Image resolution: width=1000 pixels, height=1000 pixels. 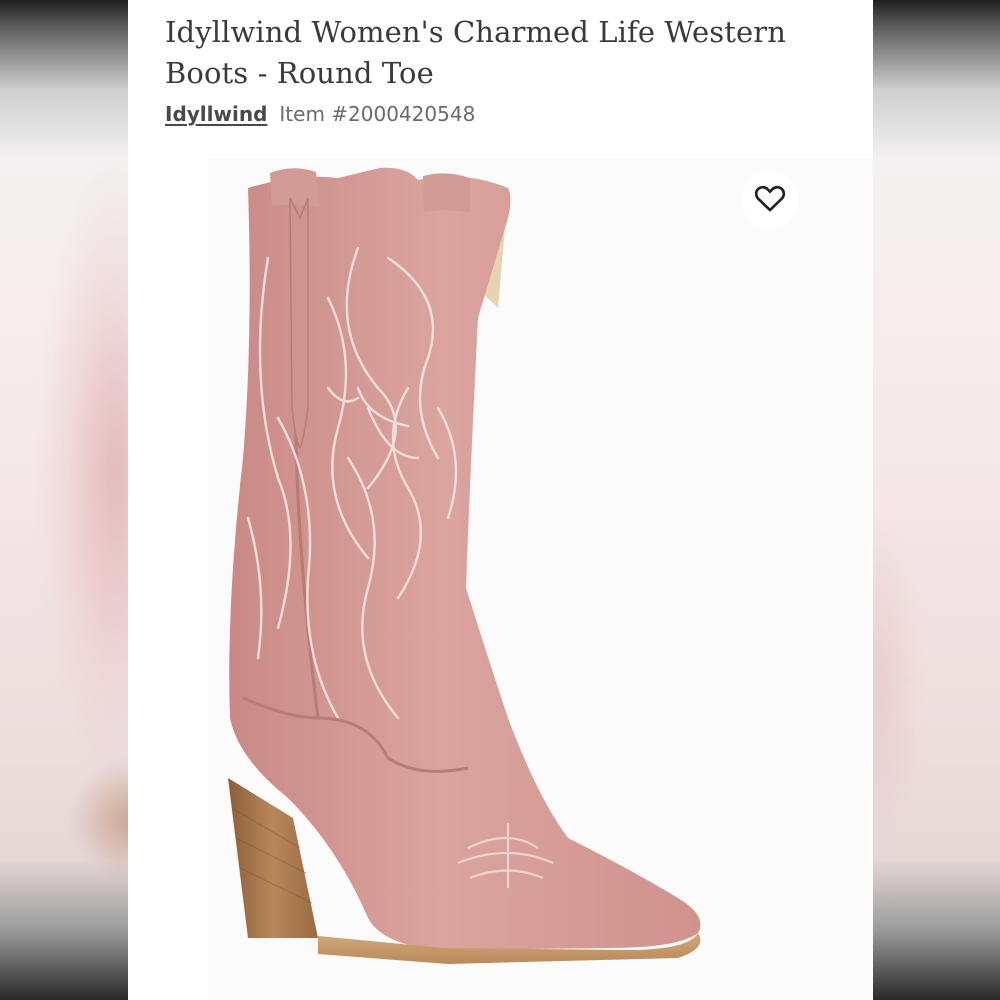 I want to click on item-number: Item #2000420548, so click(x=377, y=114).